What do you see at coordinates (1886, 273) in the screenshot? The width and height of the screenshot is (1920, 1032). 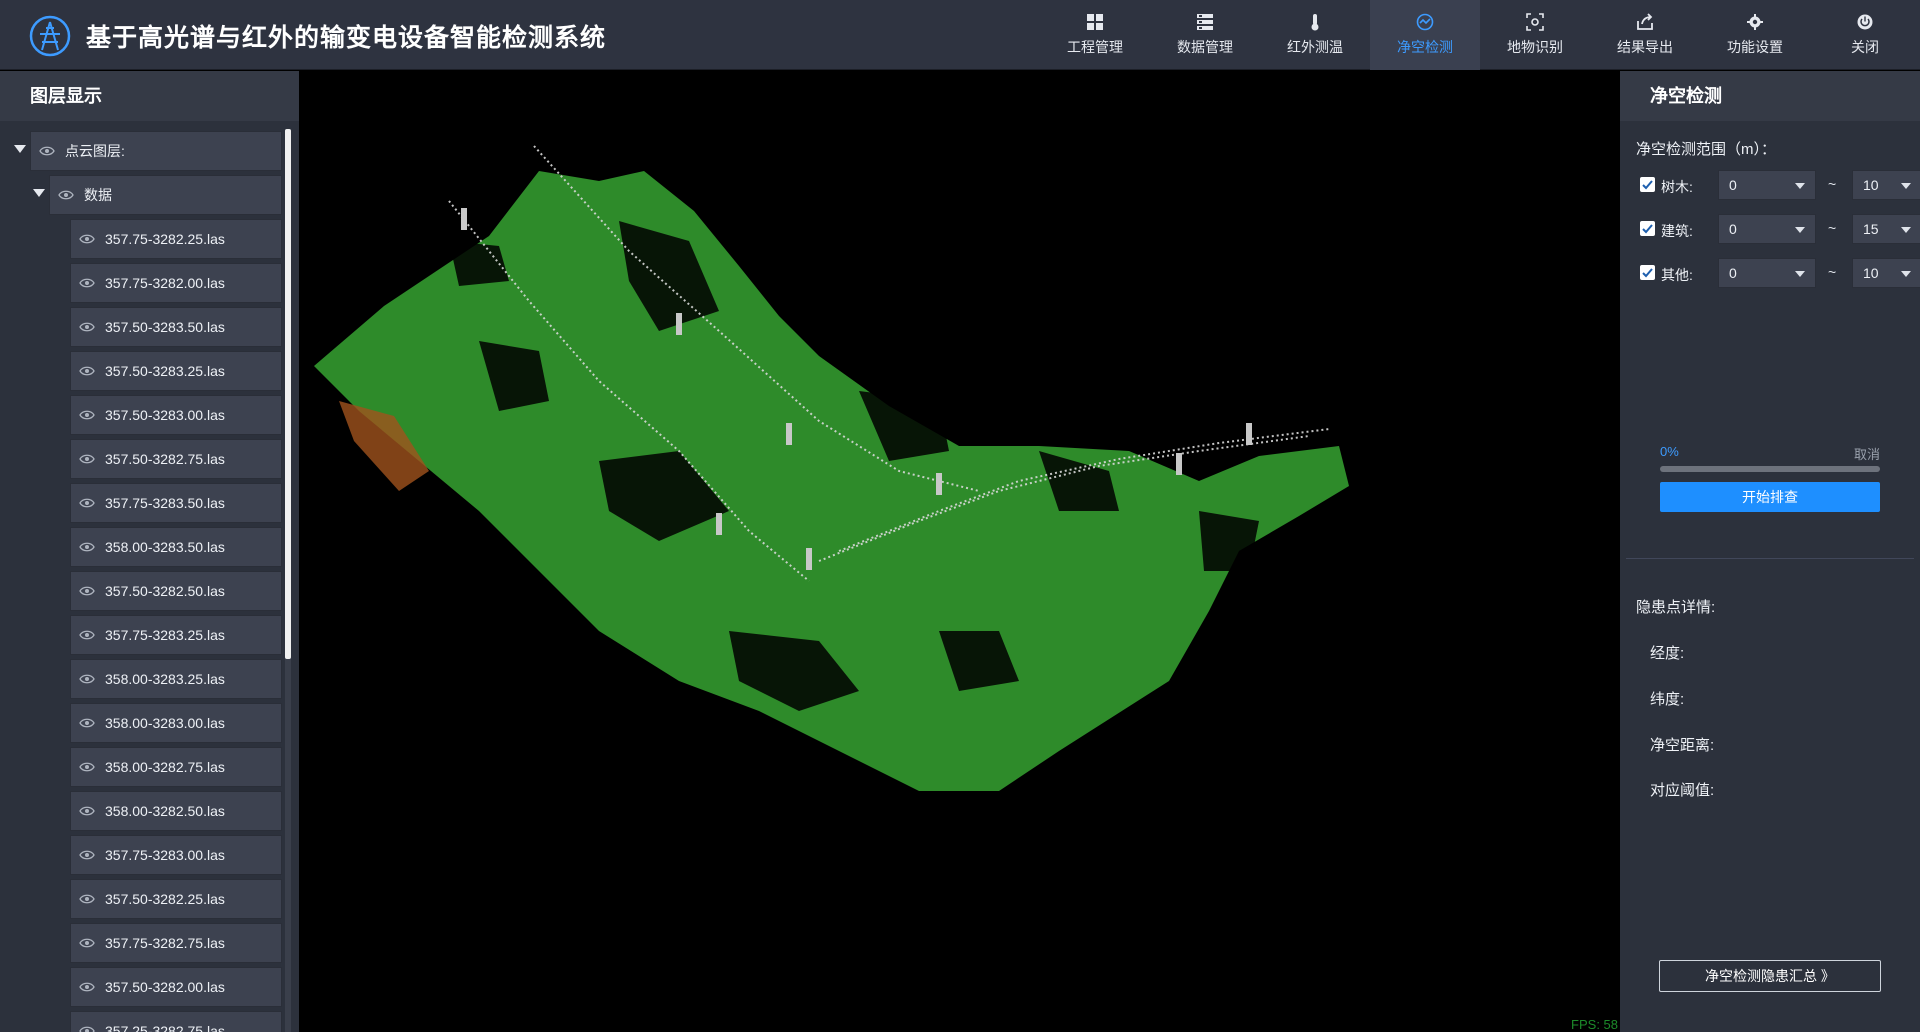 I see `others-max-select: 10` at bounding box center [1886, 273].